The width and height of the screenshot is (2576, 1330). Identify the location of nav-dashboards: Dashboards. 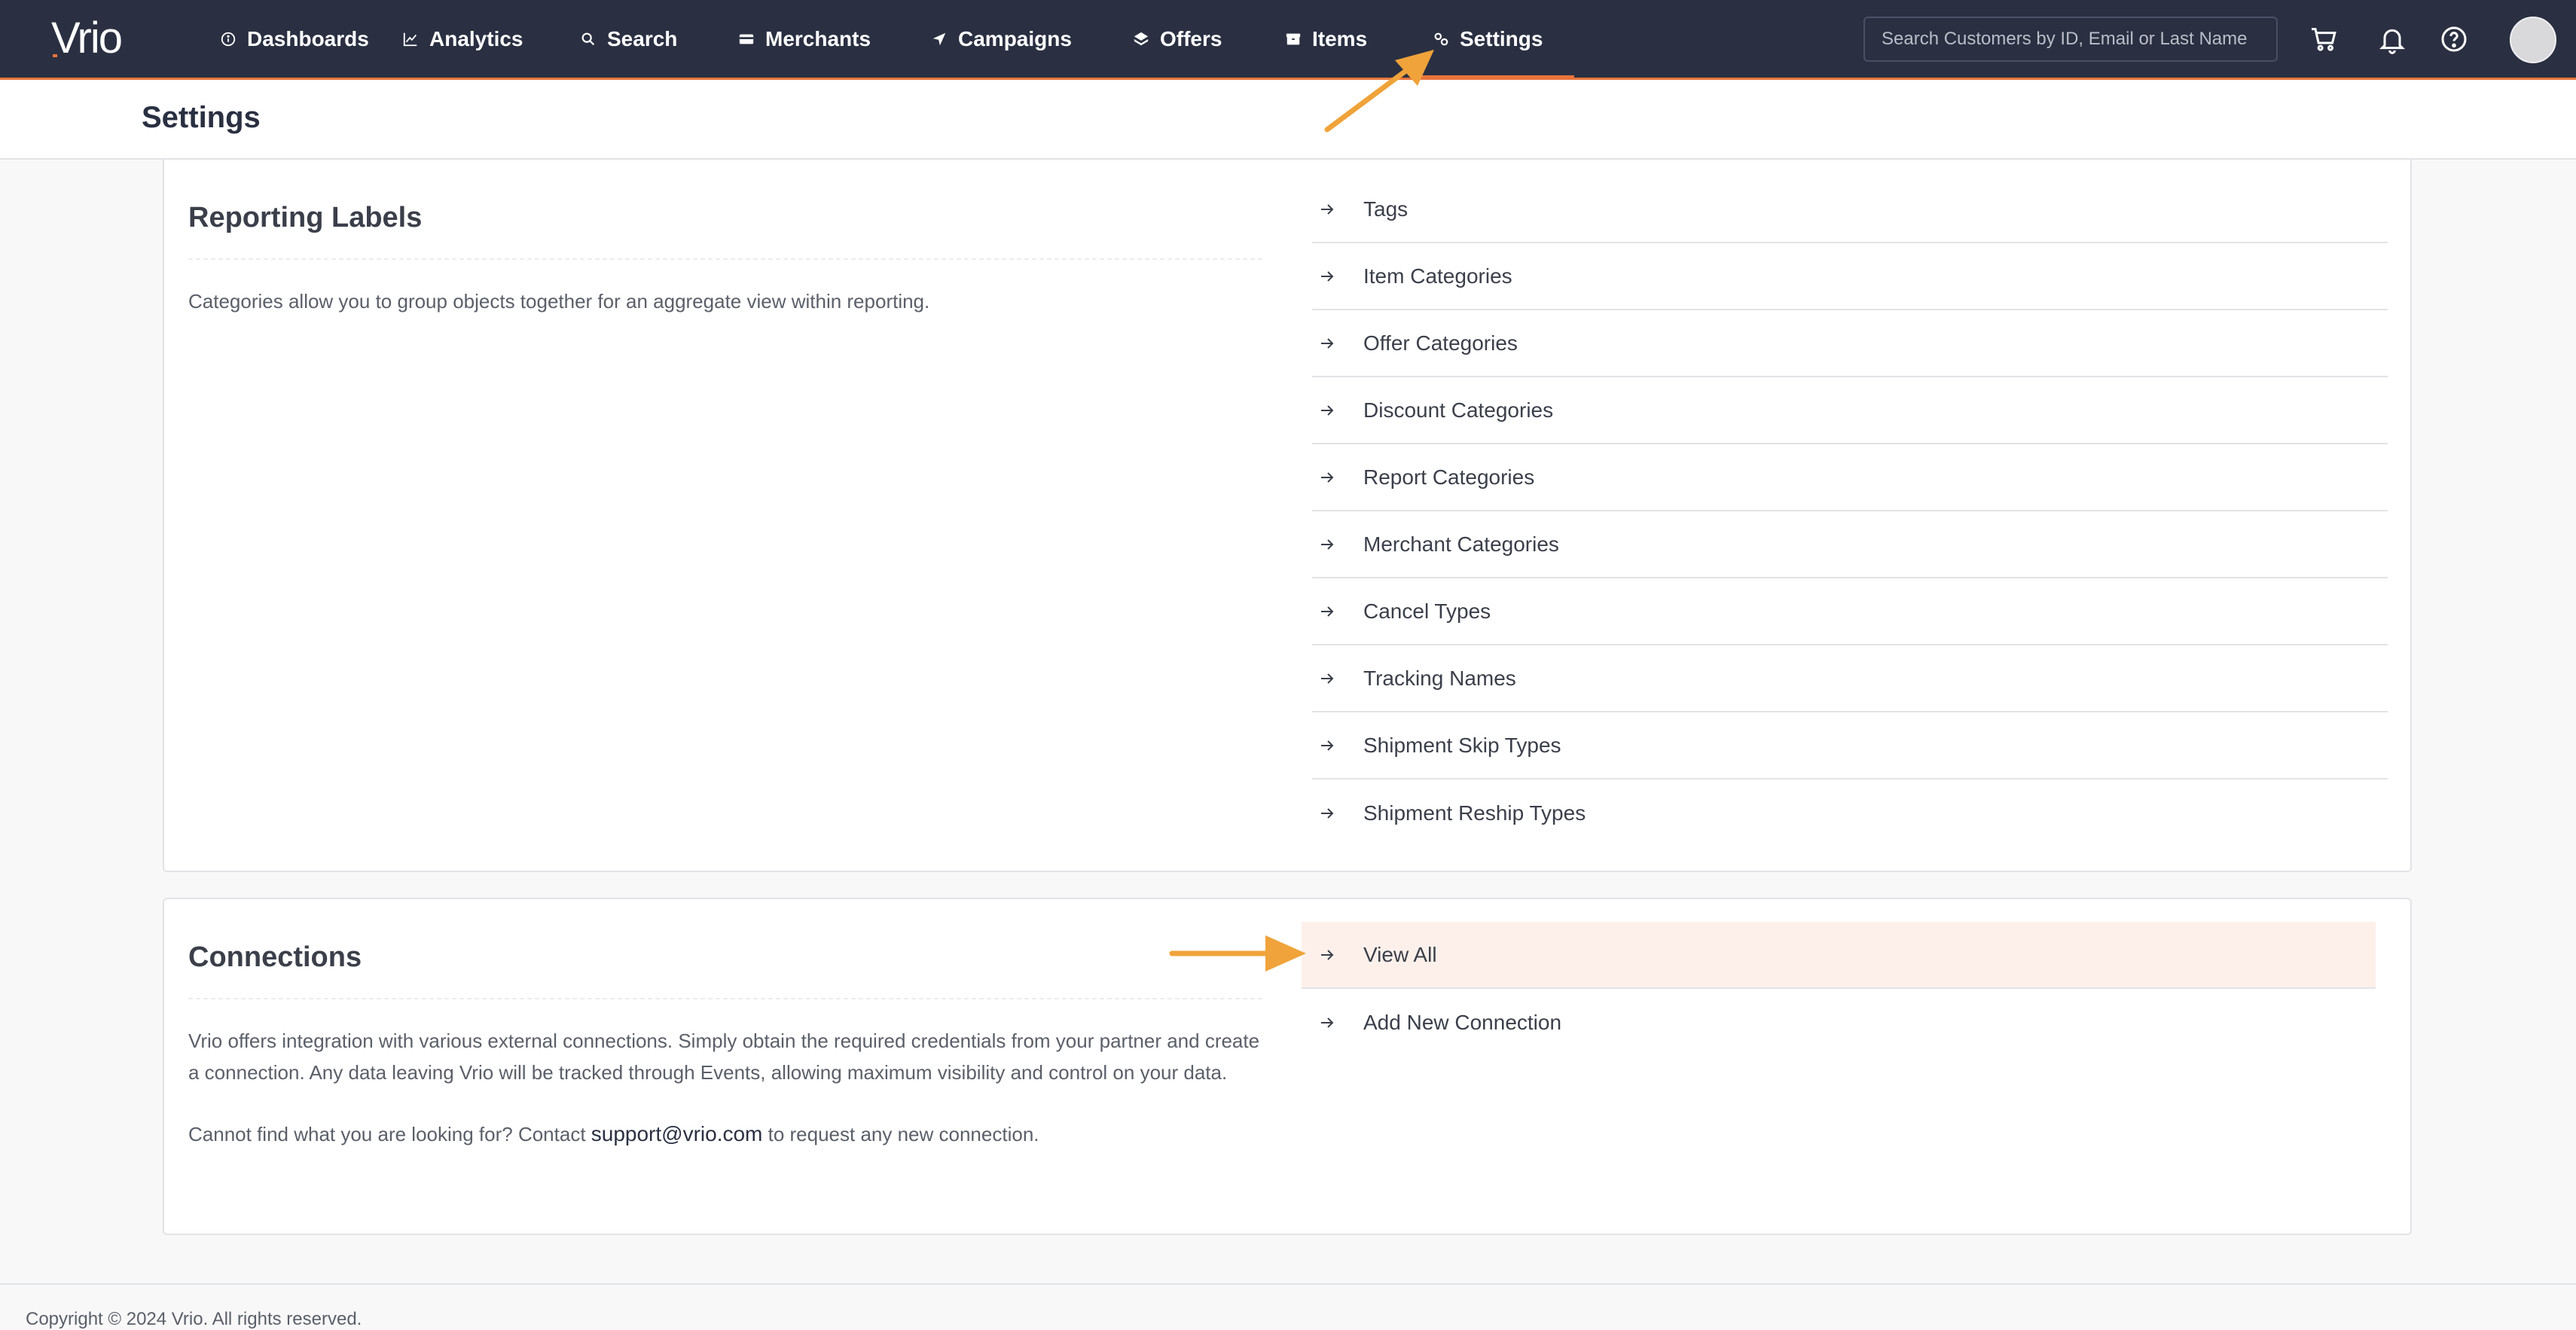
(295, 39).